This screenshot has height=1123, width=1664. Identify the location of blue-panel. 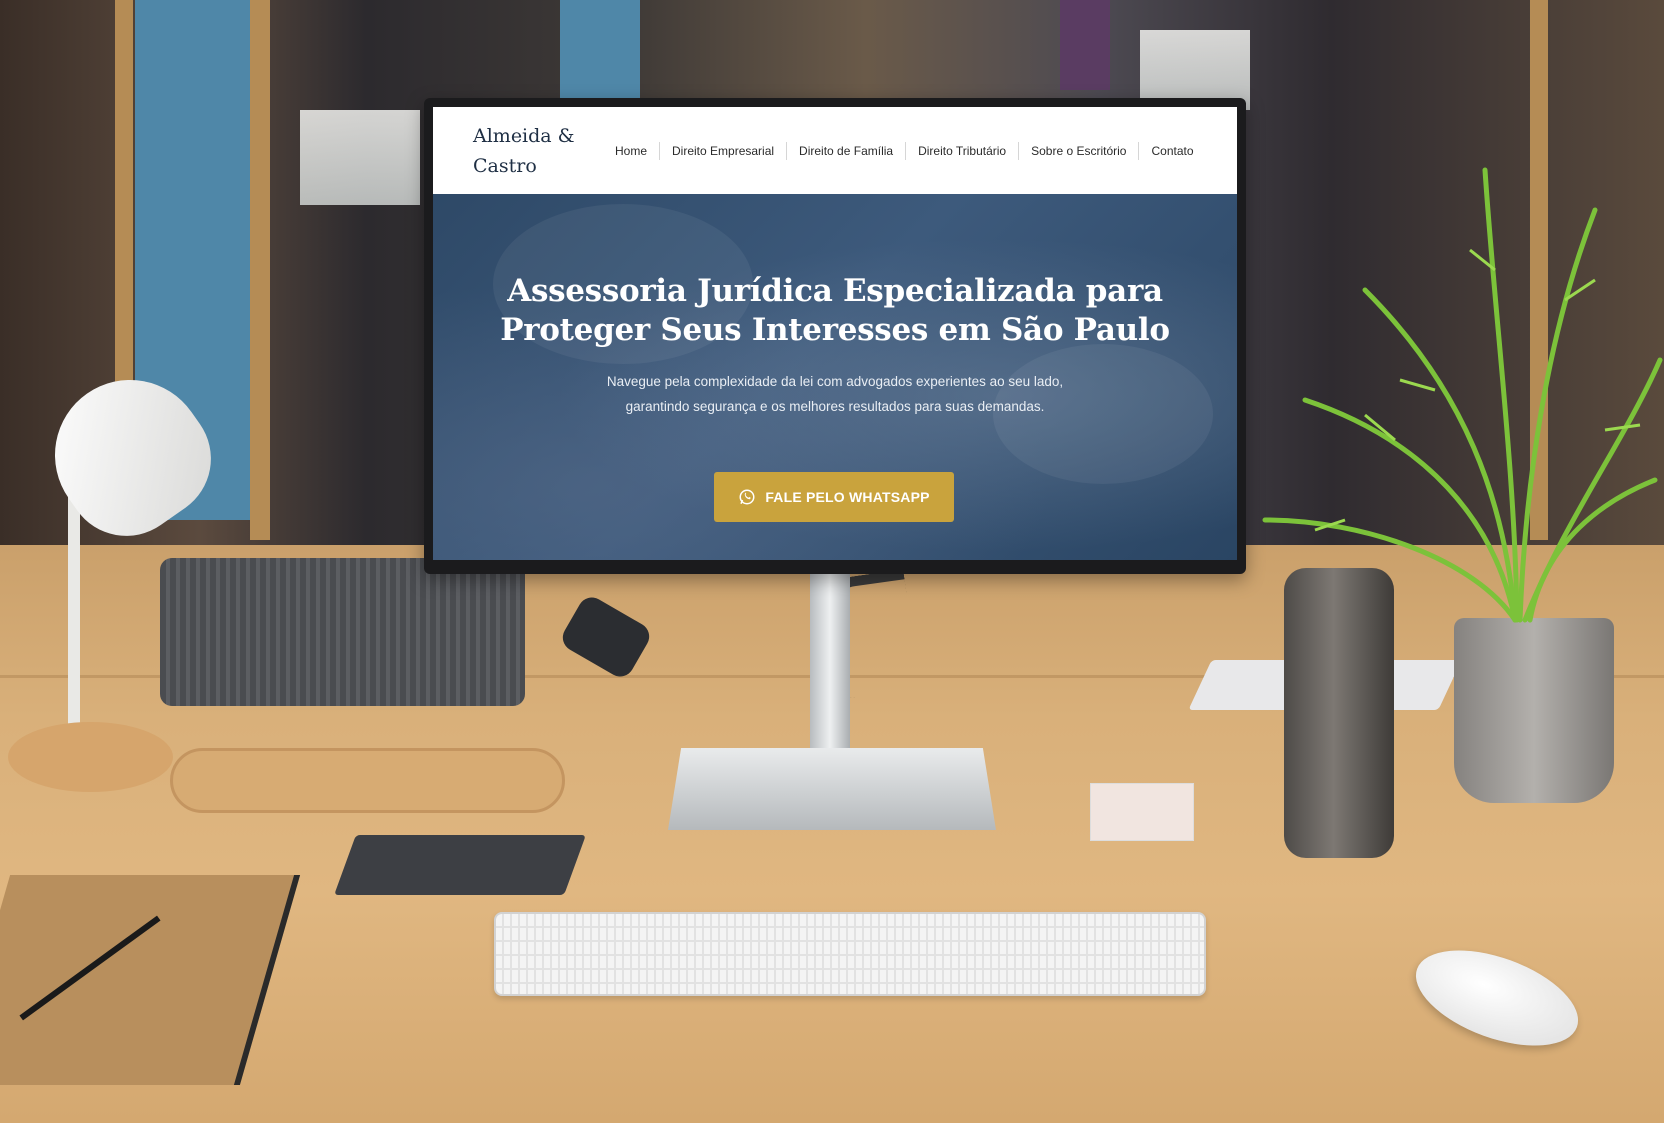
(600, 50).